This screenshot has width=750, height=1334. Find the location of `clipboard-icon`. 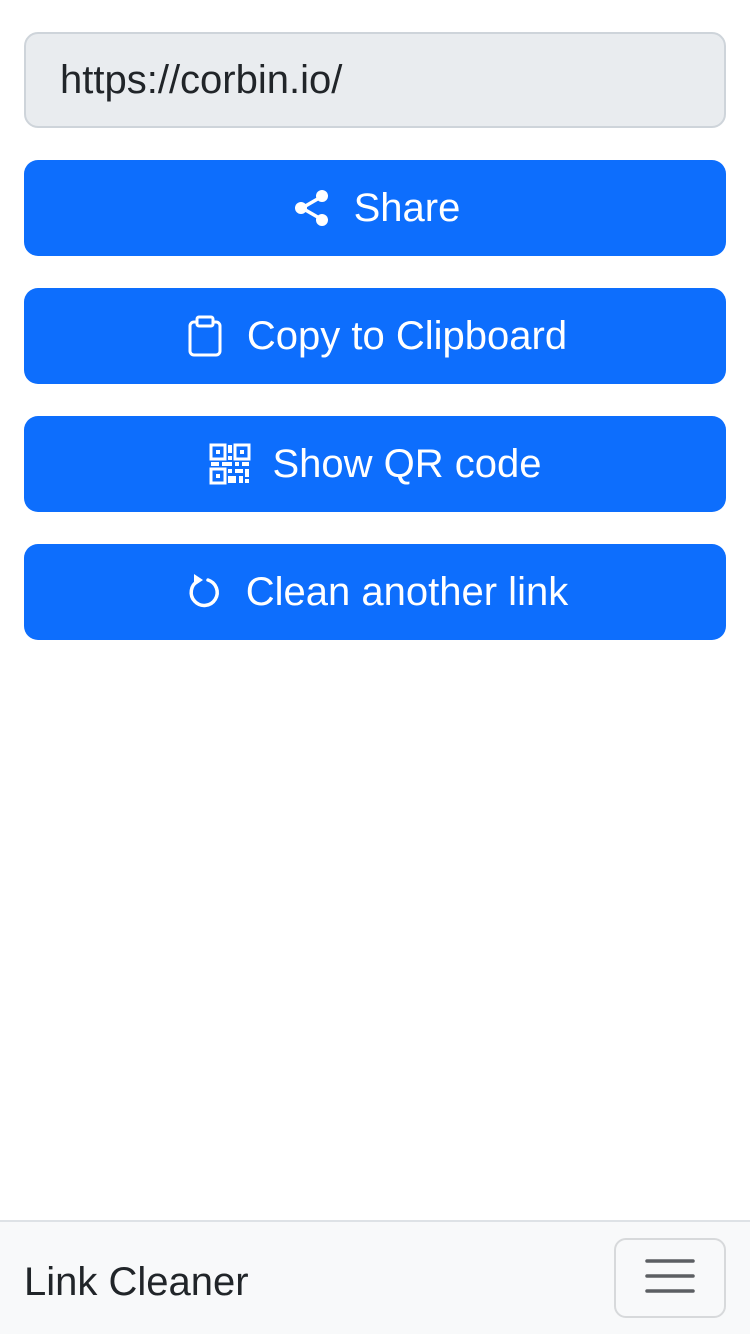

clipboard-icon is located at coordinates (205, 336).